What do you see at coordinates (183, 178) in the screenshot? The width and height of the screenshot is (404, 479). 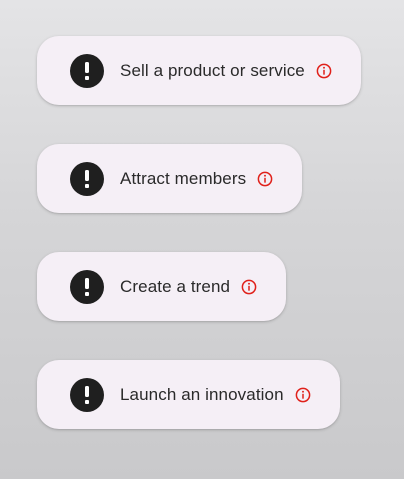 I see `goal-label: Attract members` at bounding box center [183, 178].